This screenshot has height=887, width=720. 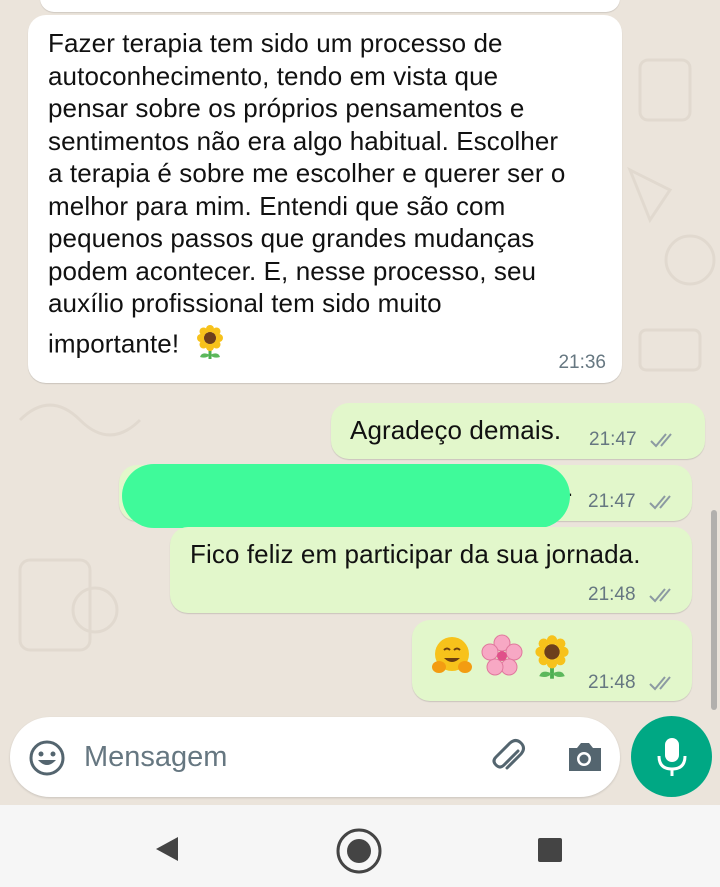 I want to click on camera-icon, so click(x=584, y=757).